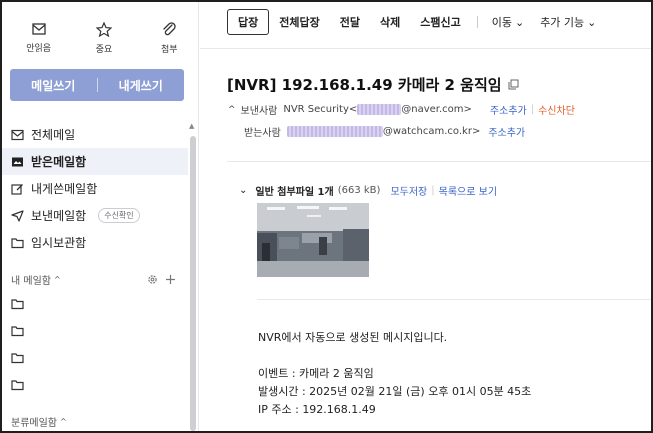 The height and width of the screenshot is (433, 653). I want to click on recipient-domain: @watchcam.co.kr>, so click(432, 131).